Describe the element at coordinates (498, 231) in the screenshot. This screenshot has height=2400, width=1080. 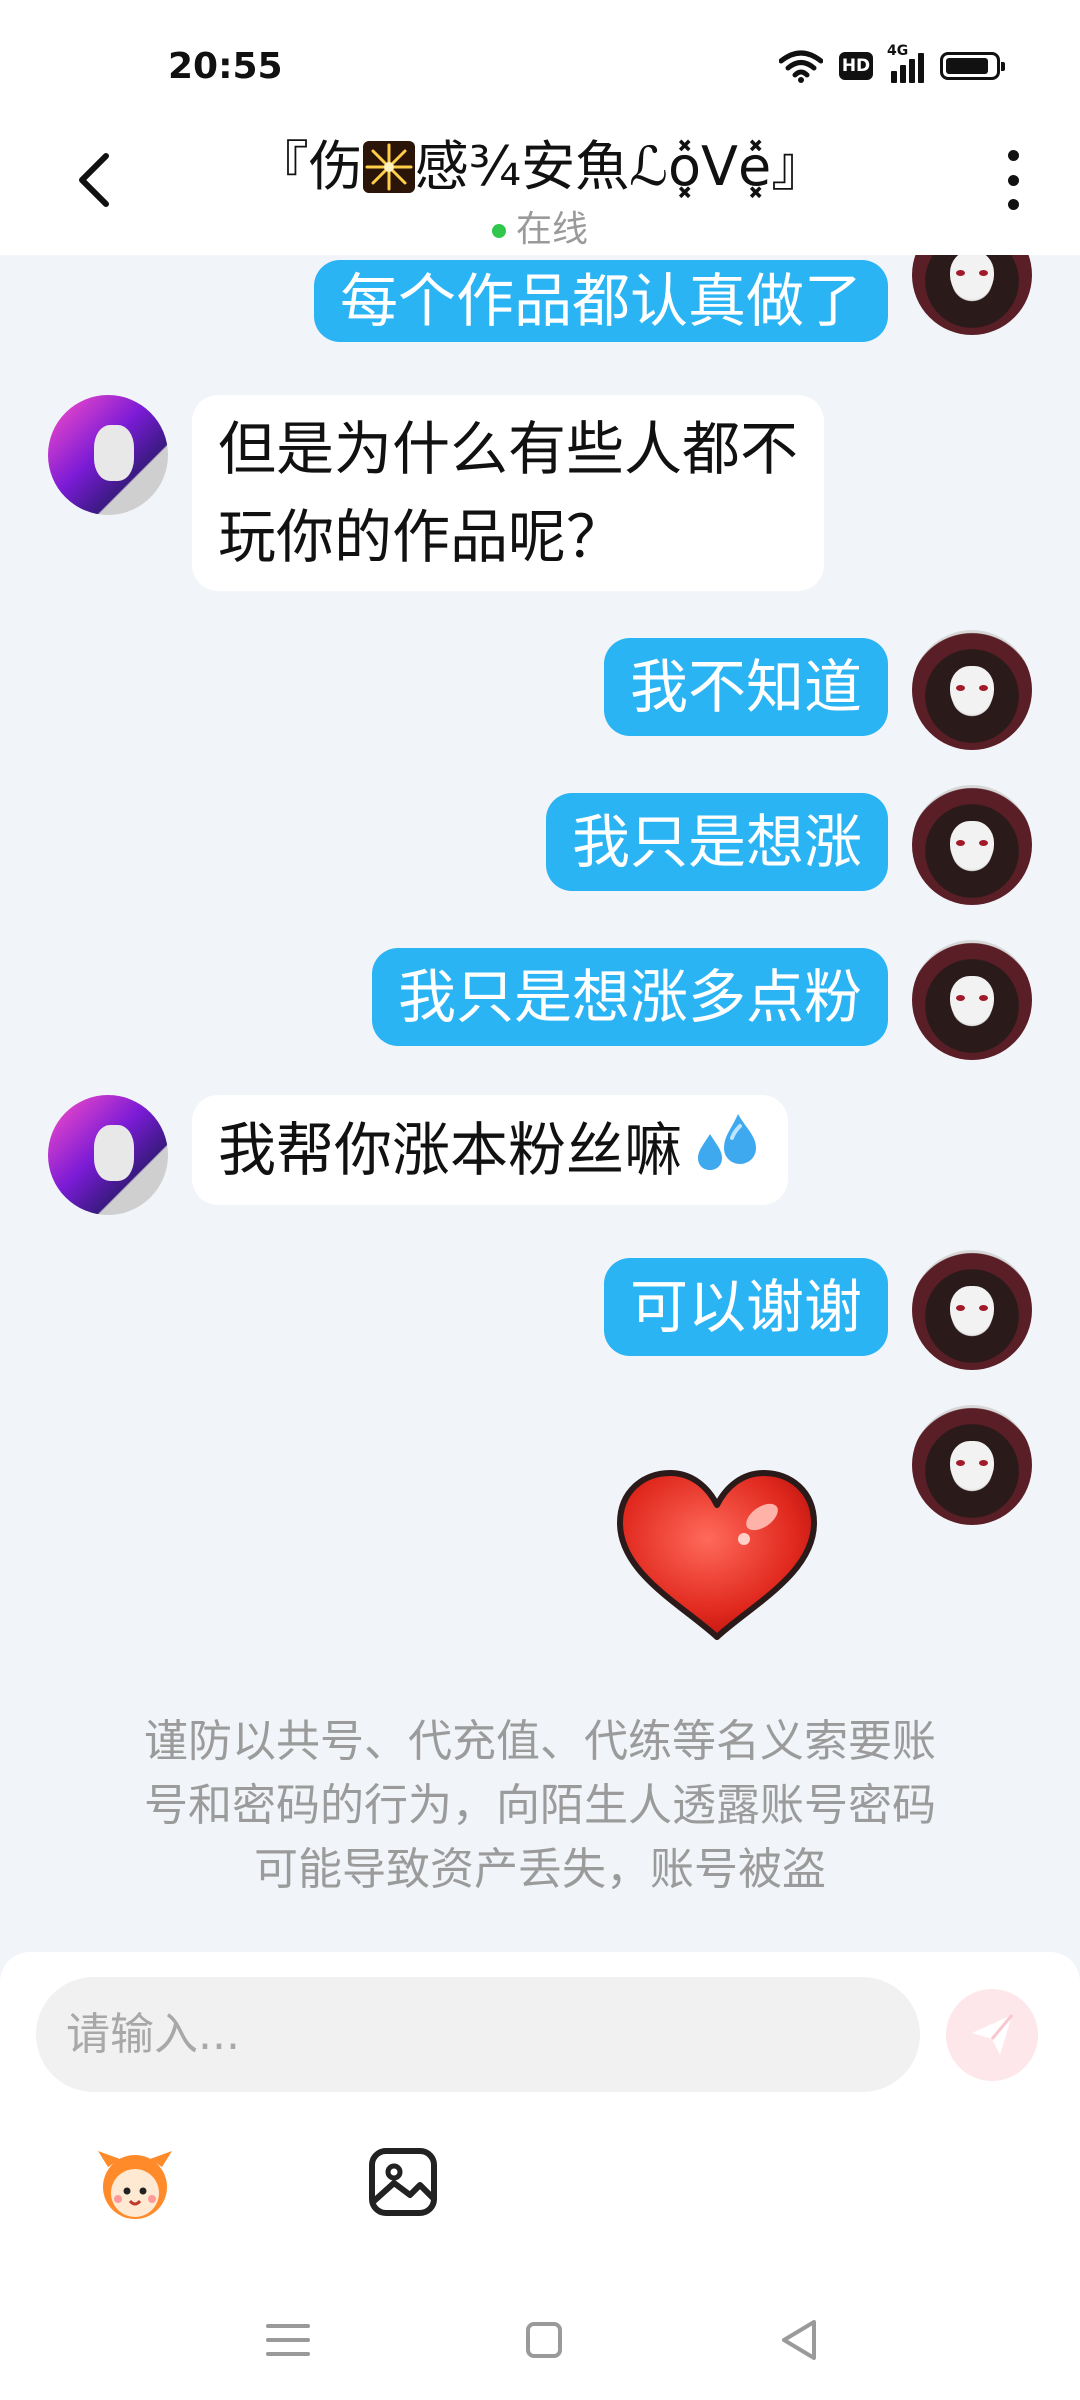
I see `online-dot-icon` at that location.